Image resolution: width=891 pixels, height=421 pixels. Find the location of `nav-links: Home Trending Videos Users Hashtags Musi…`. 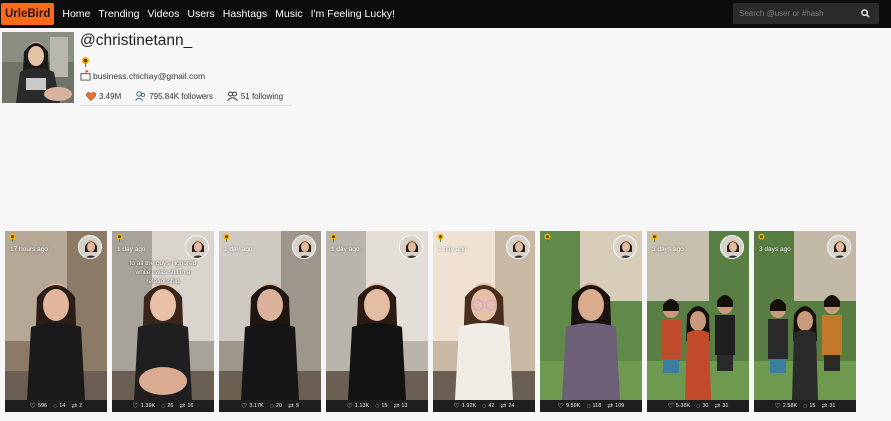

nav-links: Home Trending Videos Users Hashtags Musi… is located at coordinates (232, 14).